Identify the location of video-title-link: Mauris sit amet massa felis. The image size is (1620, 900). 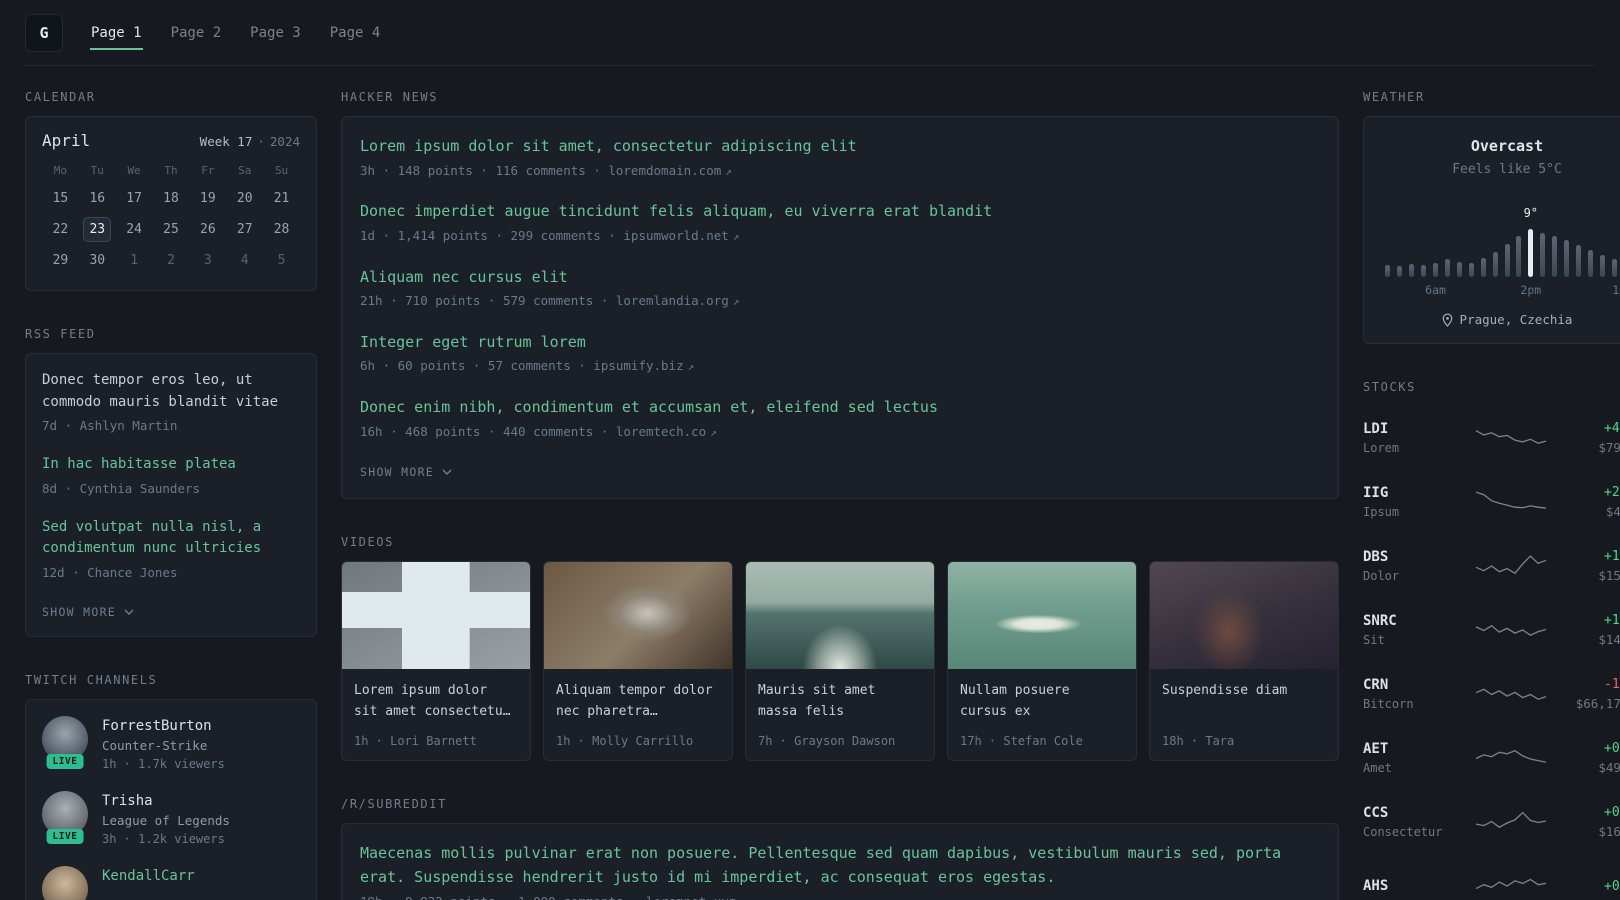
(840, 702).